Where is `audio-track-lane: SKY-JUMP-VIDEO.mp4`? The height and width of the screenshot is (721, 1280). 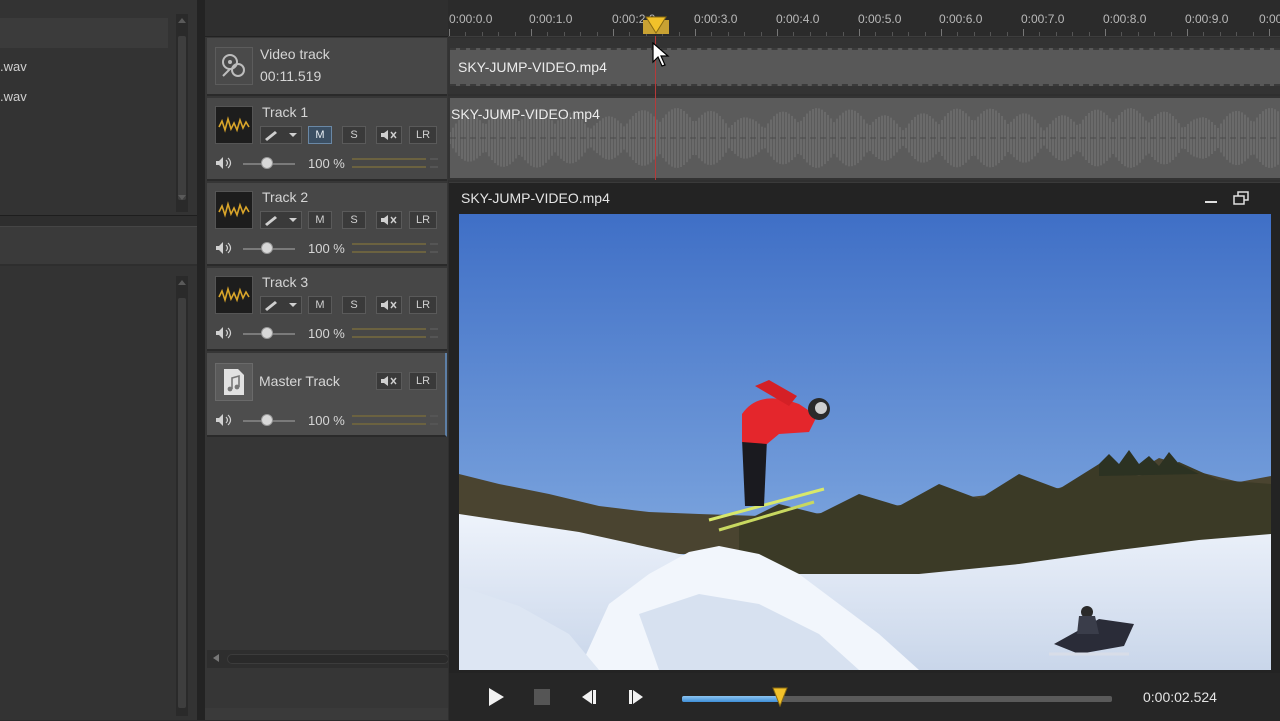
audio-track-lane: SKY-JUMP-VIDEO.mp4 is located at coordinates (864, 138).